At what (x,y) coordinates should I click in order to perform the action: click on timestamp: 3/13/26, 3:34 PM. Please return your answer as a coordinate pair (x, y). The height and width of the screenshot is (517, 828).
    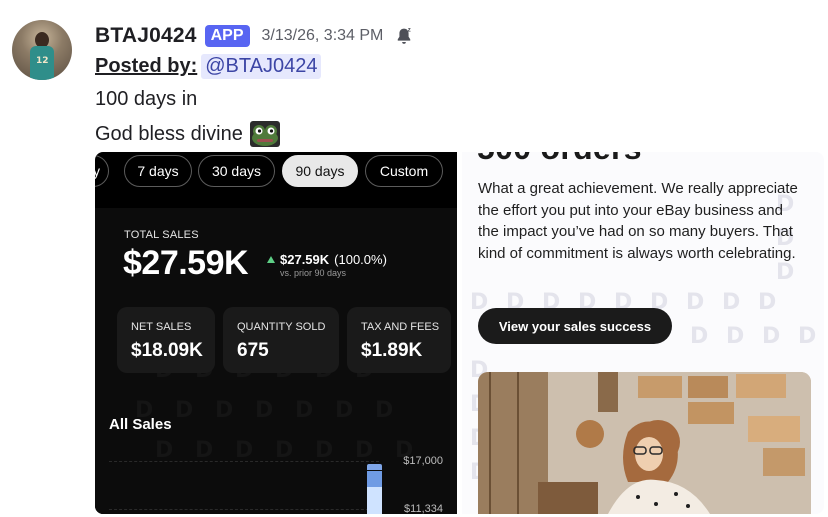
    Looking at the image, I should click on (323, 36).